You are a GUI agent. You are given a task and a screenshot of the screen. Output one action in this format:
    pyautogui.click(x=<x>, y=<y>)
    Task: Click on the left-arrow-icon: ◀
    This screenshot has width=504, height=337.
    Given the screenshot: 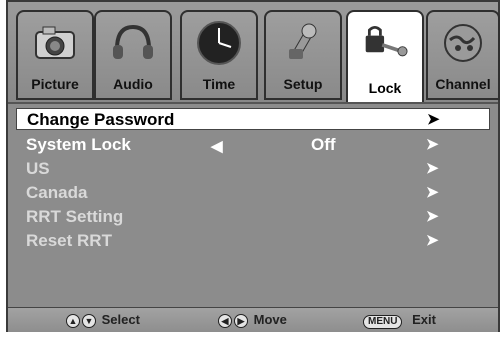 What is the action you would take?
    pyautogui.click(x=225, y=321)
    